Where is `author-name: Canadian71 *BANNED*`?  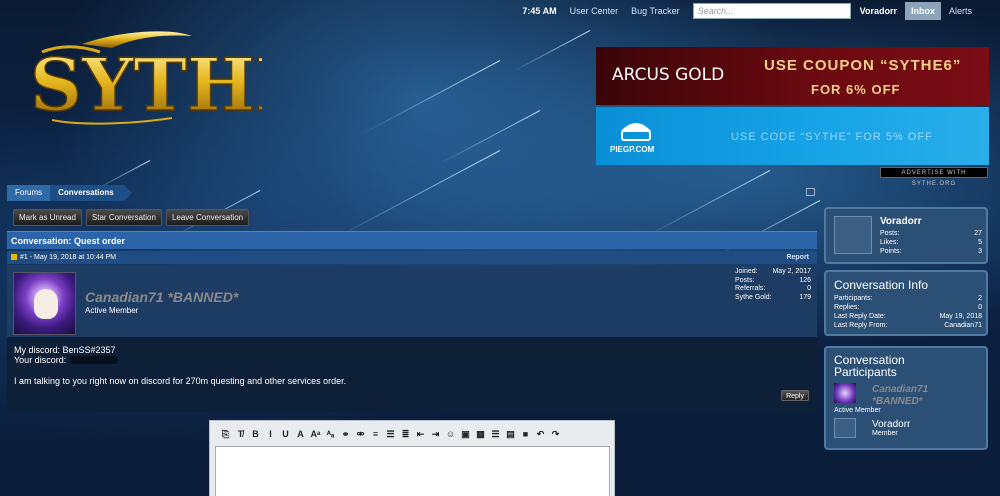
author-name: Canadian71 *BANNED* is located at coordinates (161, 297).